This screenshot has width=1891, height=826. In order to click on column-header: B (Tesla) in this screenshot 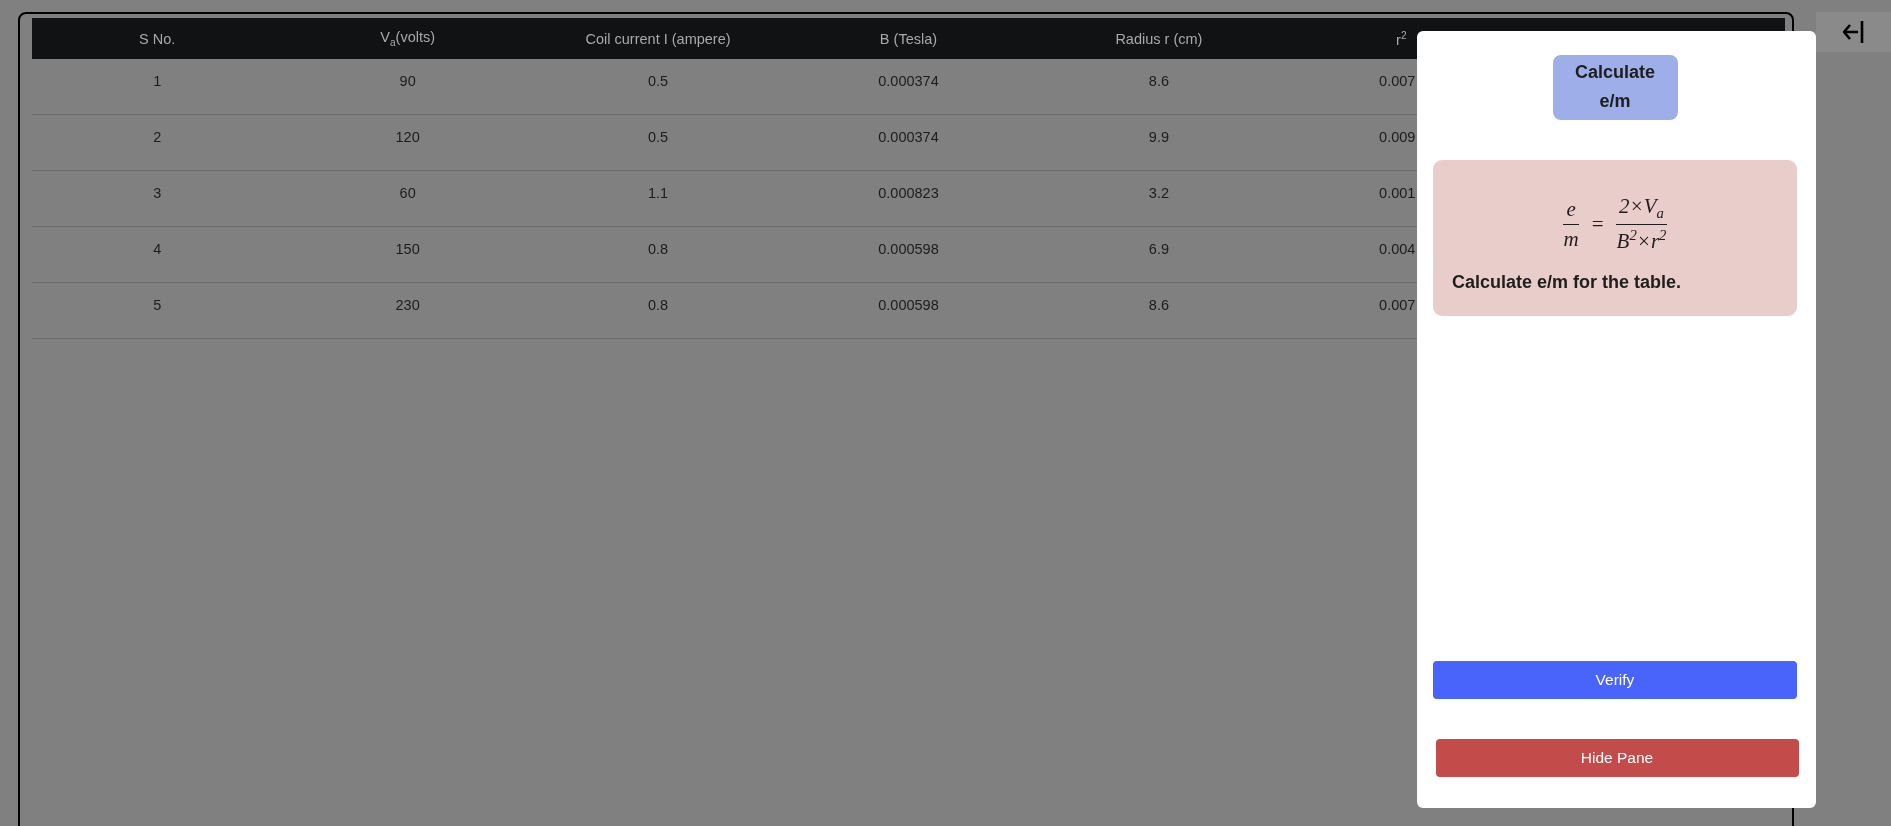, I will do `click(908, 38)`.